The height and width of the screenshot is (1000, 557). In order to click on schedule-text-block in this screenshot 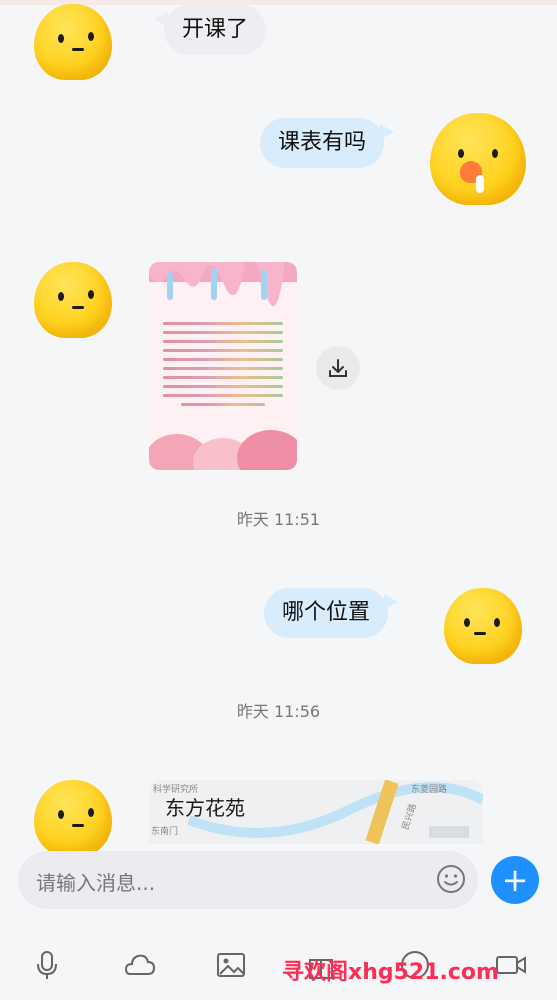, I will do `click(223, 364)`.